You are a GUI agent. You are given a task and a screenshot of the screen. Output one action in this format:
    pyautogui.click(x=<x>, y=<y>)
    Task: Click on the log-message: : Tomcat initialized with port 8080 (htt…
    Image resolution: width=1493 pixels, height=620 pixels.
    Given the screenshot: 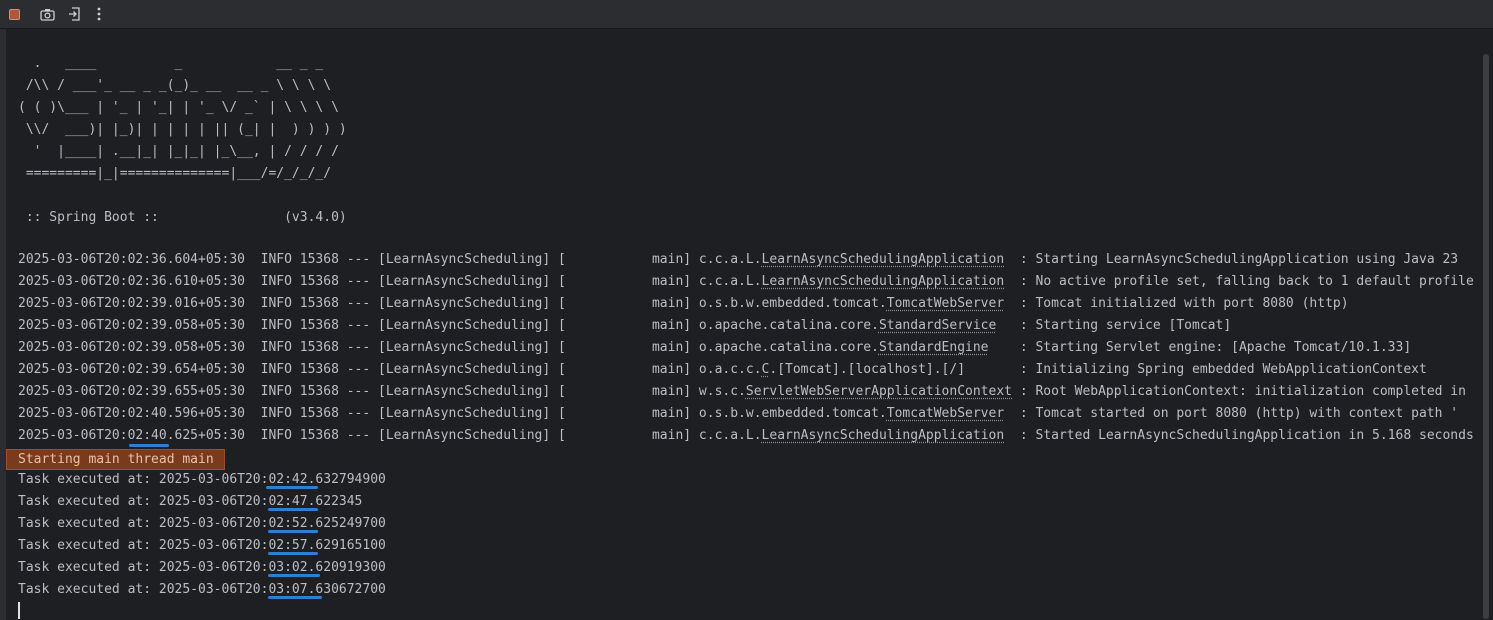 What is the action you would take?
    pyautogui.click(x=1176, y=303)
    